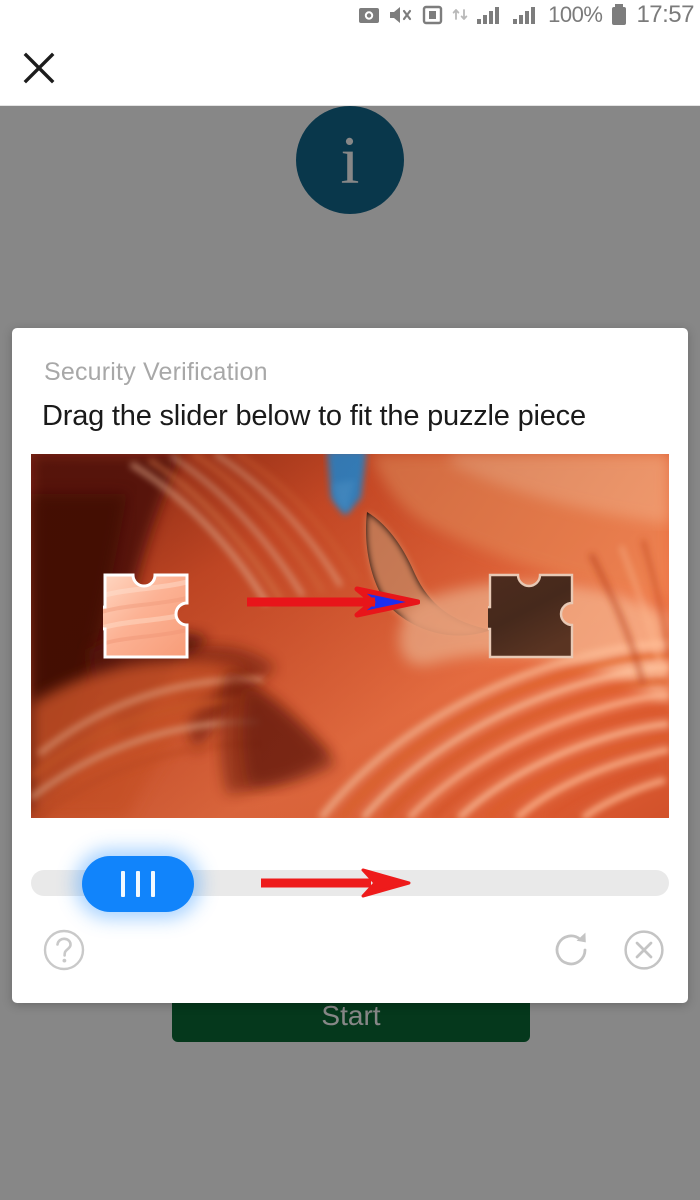 Image resolution: width=700 pixels, height=1200 pixels. I want to click on mute-icon, so click(401, 15).